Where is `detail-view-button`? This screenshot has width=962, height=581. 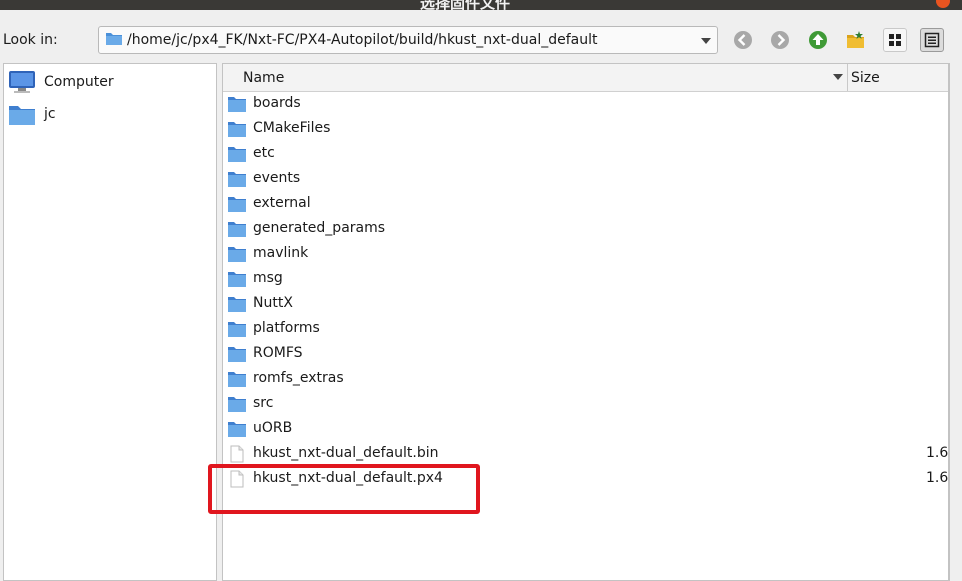
detail-view-button is located at coordinates (932, 40).